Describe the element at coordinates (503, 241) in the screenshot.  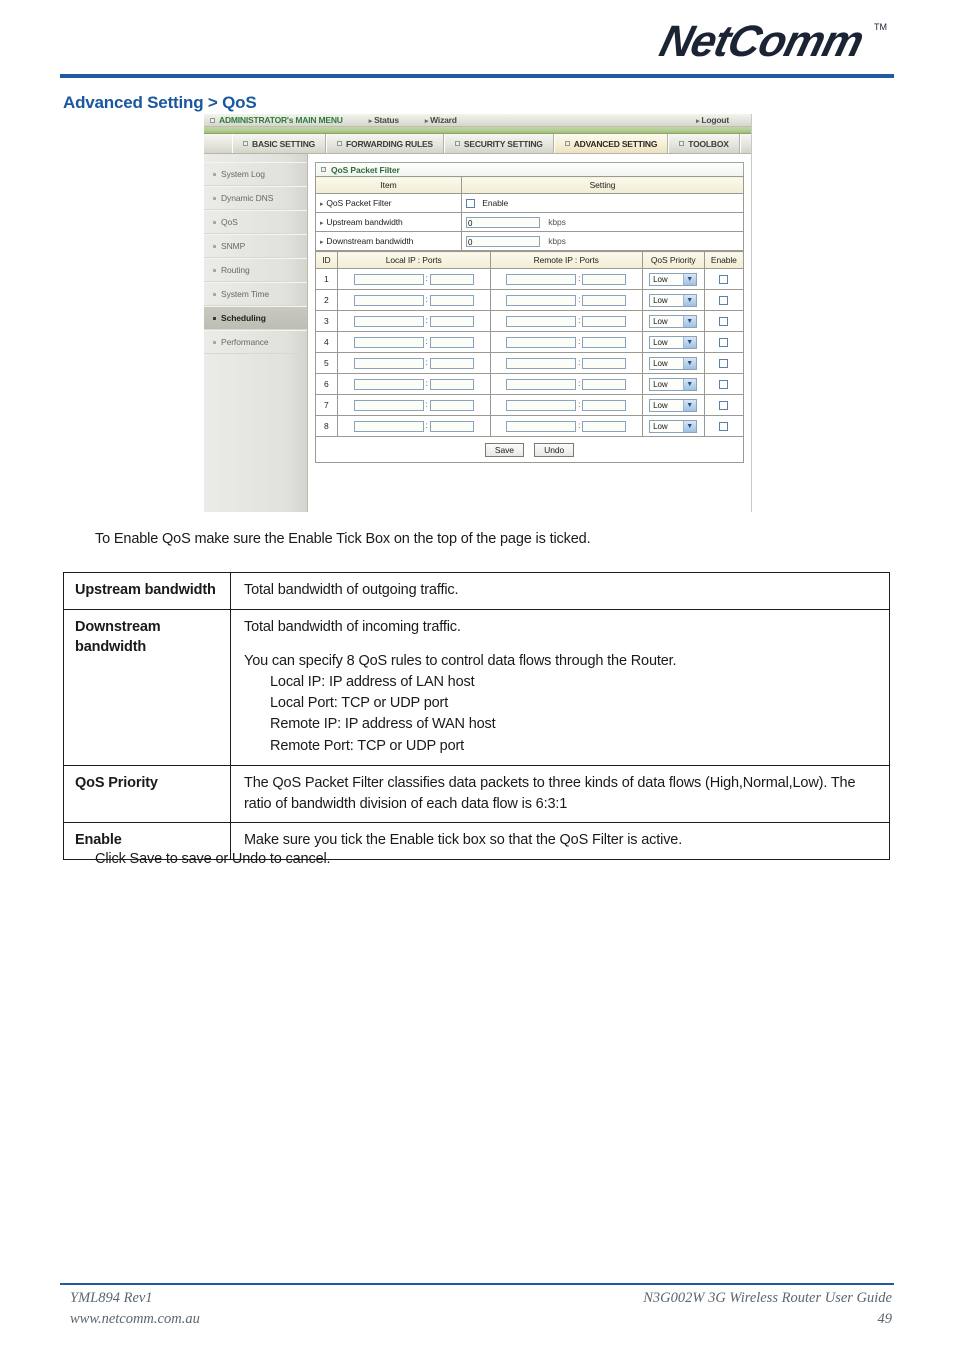
I see `downstream-bandwidth-input: 0` at that location.